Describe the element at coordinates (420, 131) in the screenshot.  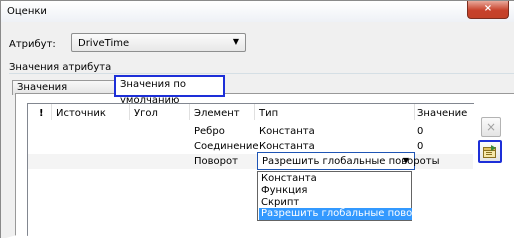
I see `grid-row-edge-value: 0` at that location.